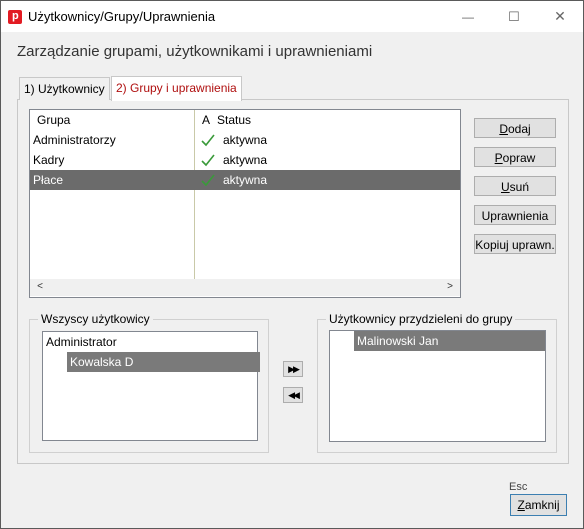  What do you see at coordinates (292, 16) in the screenshot?
I see `title-bar: p Użytkownicy/Grupy/Uprawnienia — ☐ ✕` at bounding box center [292, 16].